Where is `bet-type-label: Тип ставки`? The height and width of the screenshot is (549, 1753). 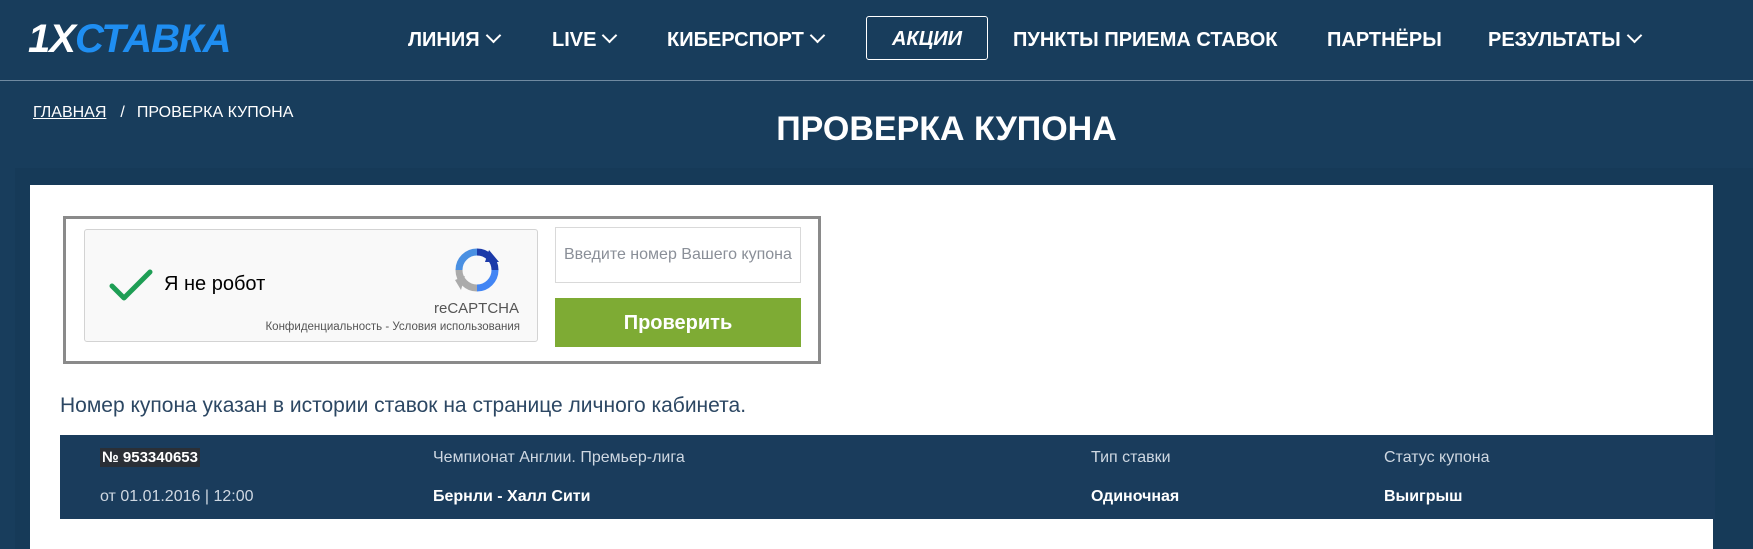 bet-type-label: Тип ставки is located at coordinates (1131, 457).